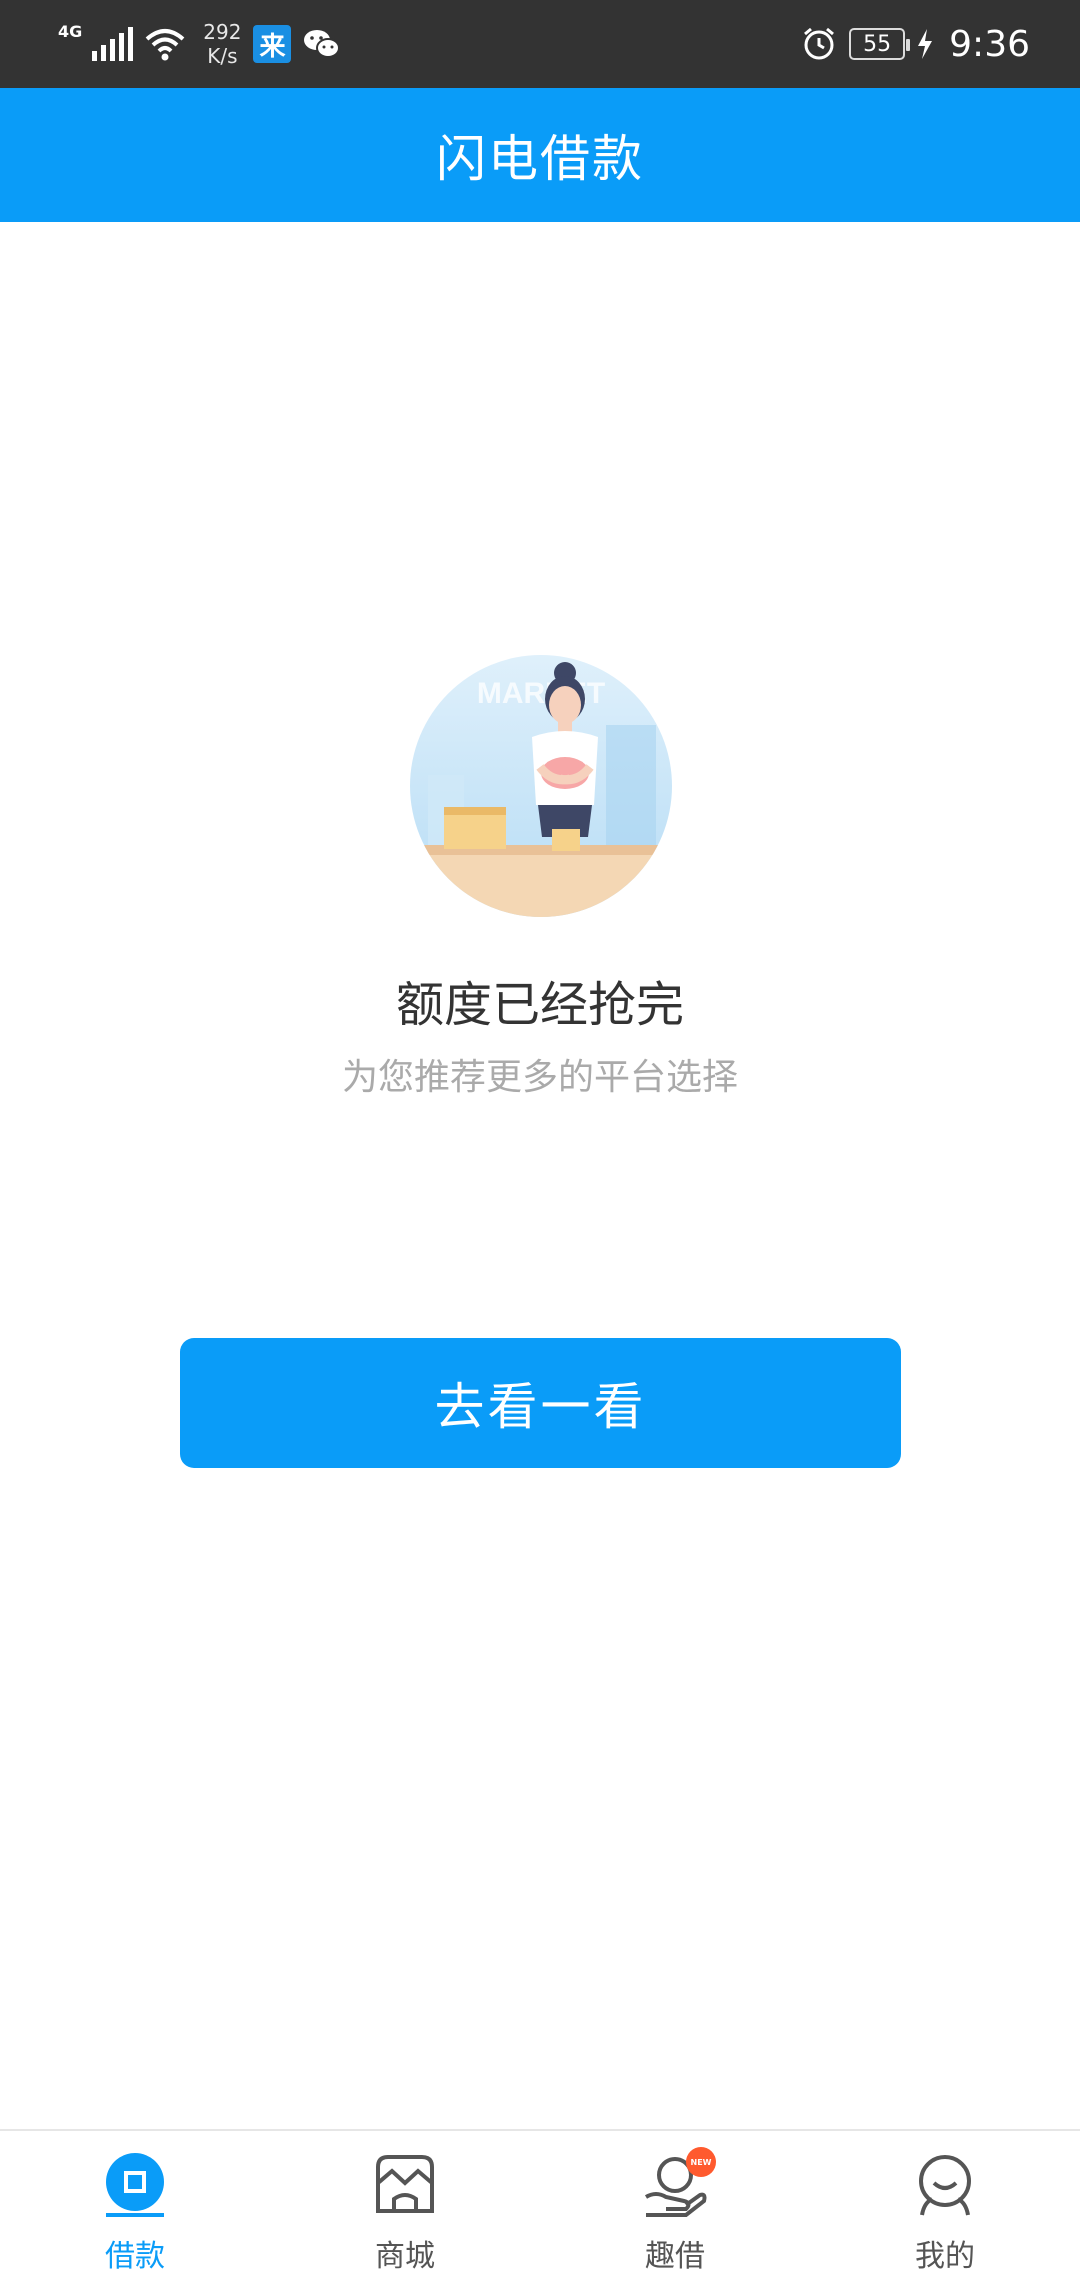 The width and height of the screenshot is (1080, 2280). I want to click on battery-level: 55, so click(877, 44).